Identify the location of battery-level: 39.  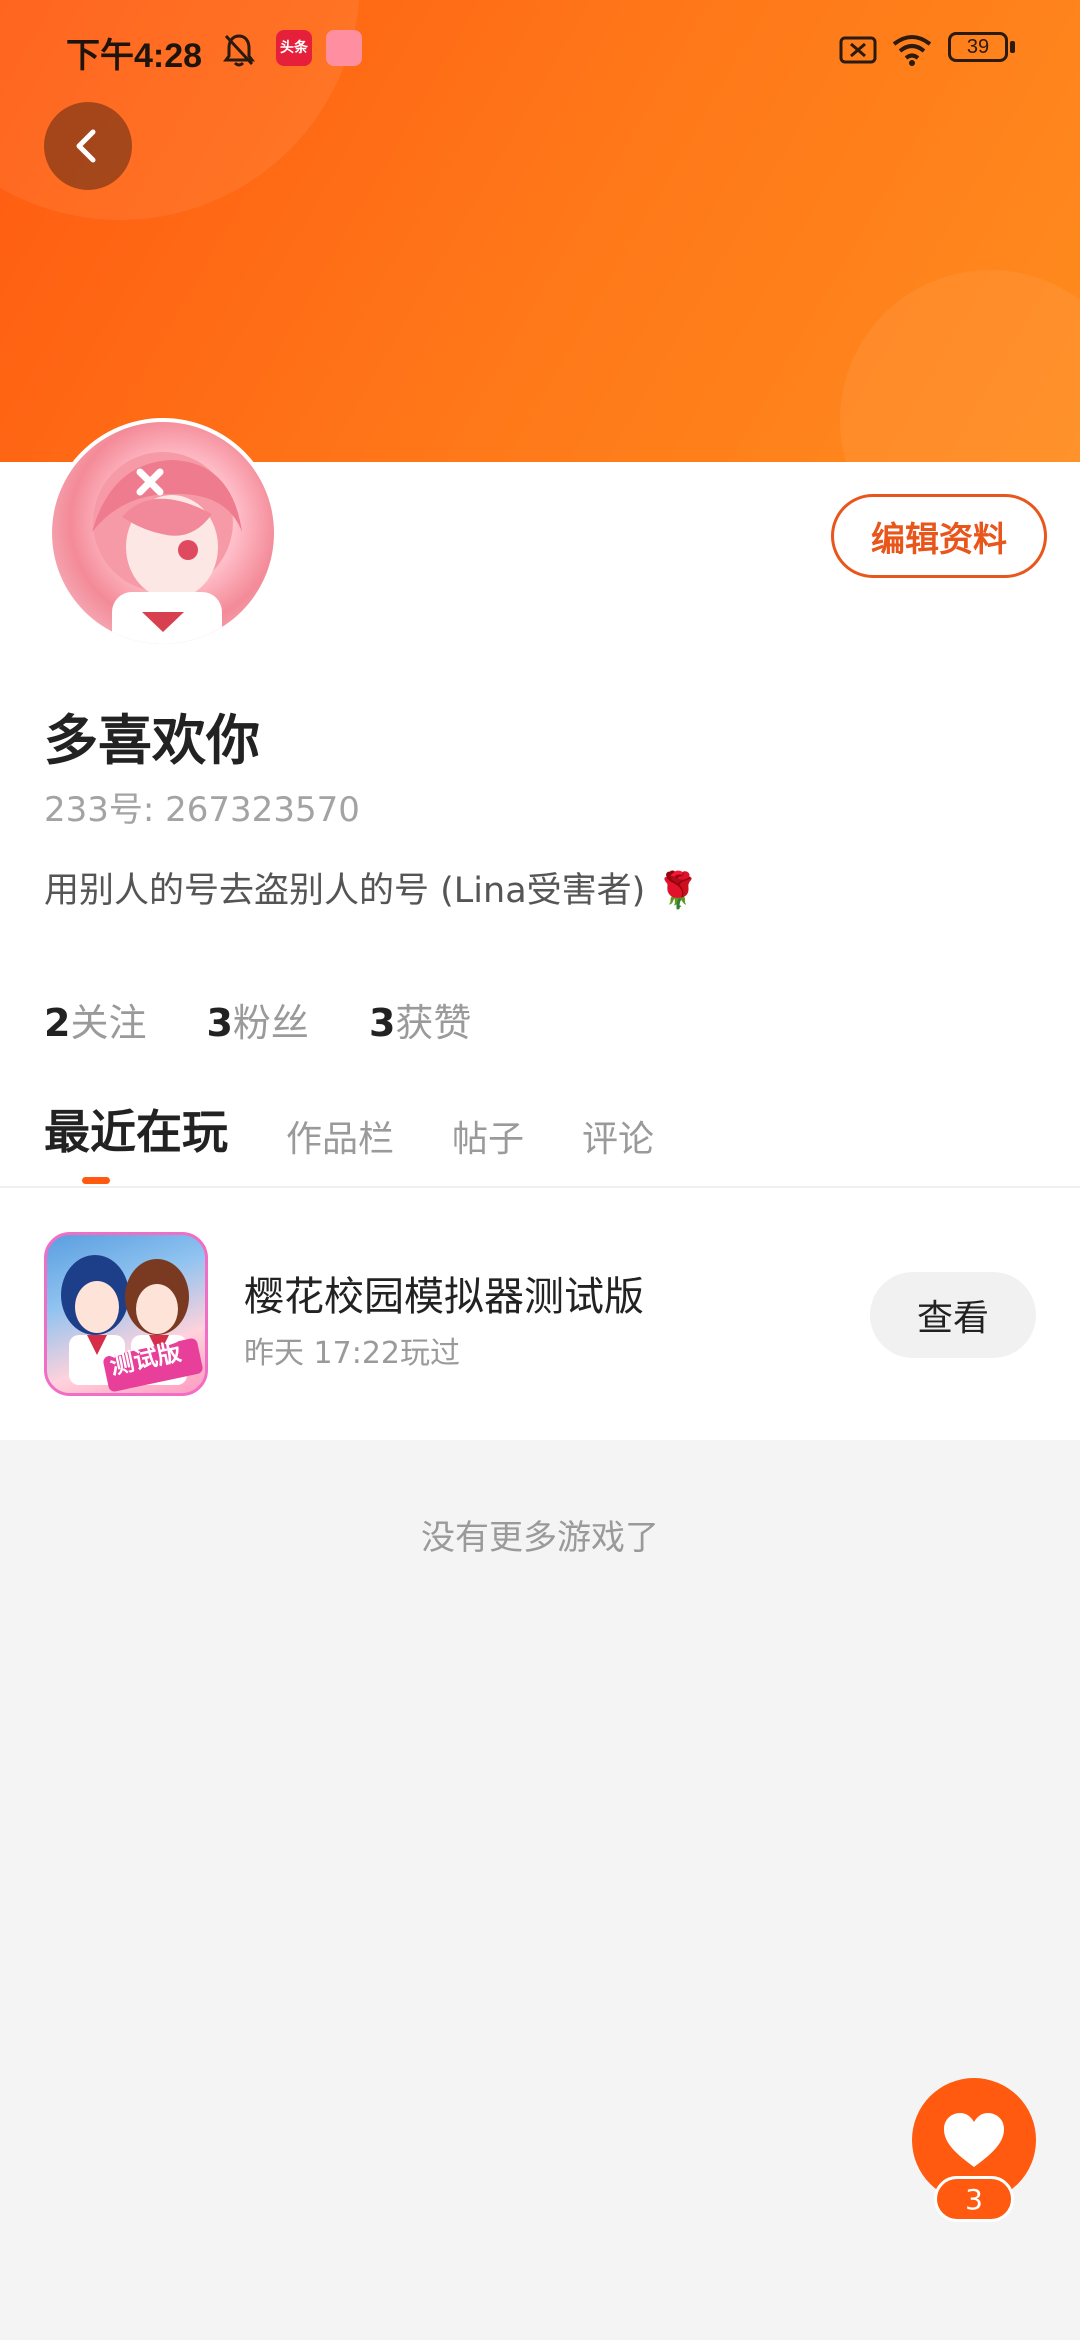
(978, 47).